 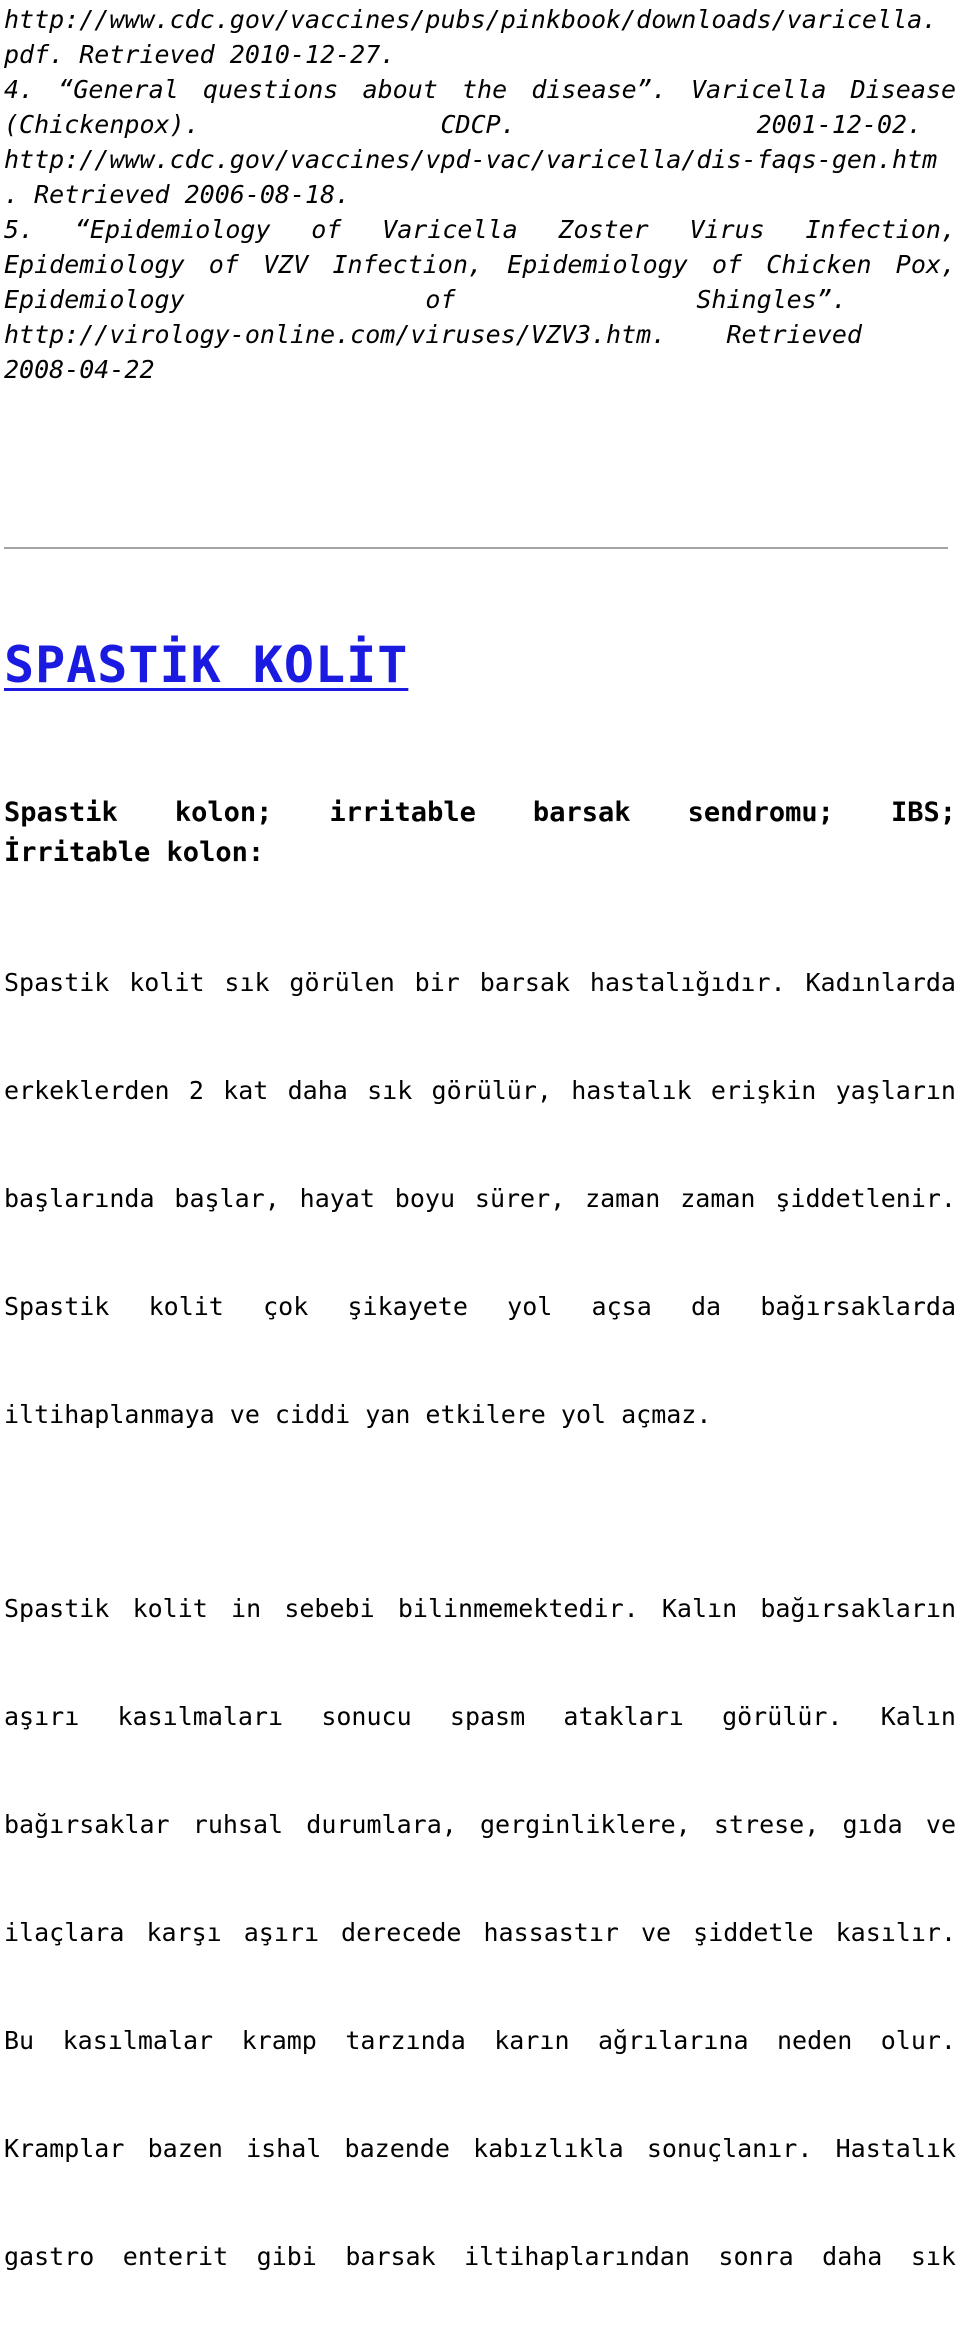 I want to click on section-divider, so click(x=476, y=548).